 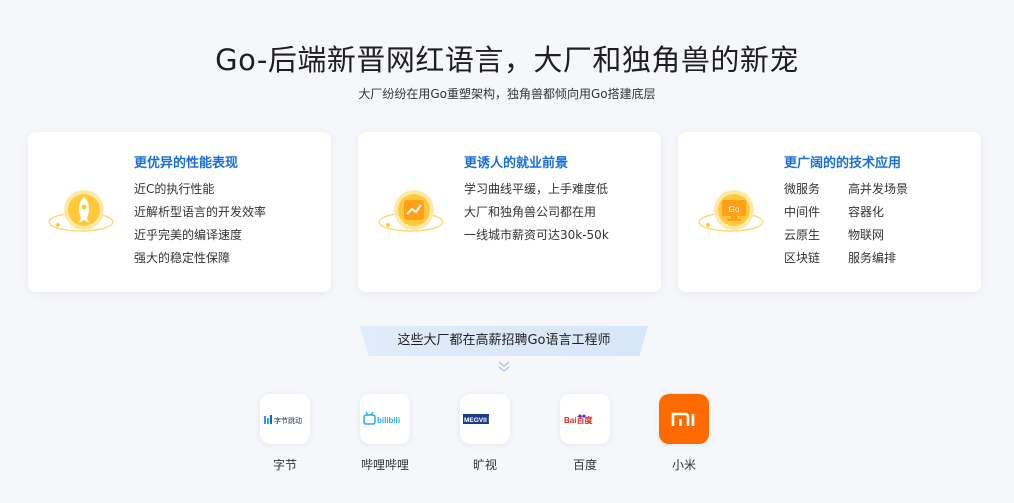 What do you see at coordinates (878, 189) in the screenshot?
I see `tech-item: 高并发场景` at bounding box center [878, 189].